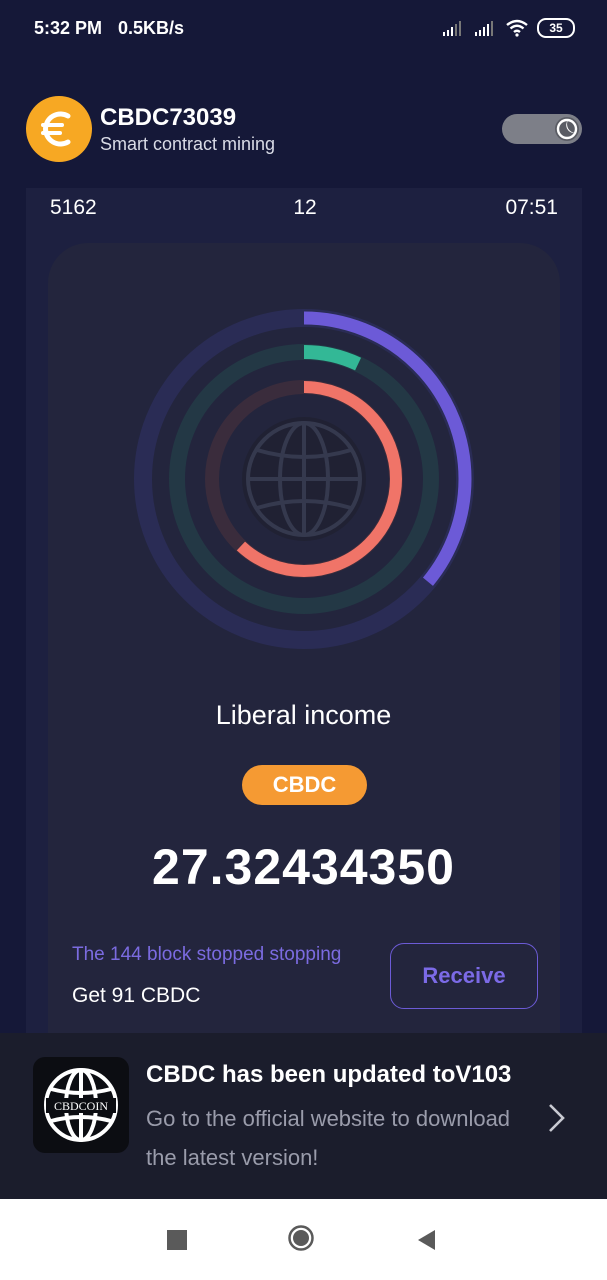 The image size is (607, 1280). Describe the element at coordinates (304, 785) in the screenshot. I see `currency-badge: CBDC` at that location.